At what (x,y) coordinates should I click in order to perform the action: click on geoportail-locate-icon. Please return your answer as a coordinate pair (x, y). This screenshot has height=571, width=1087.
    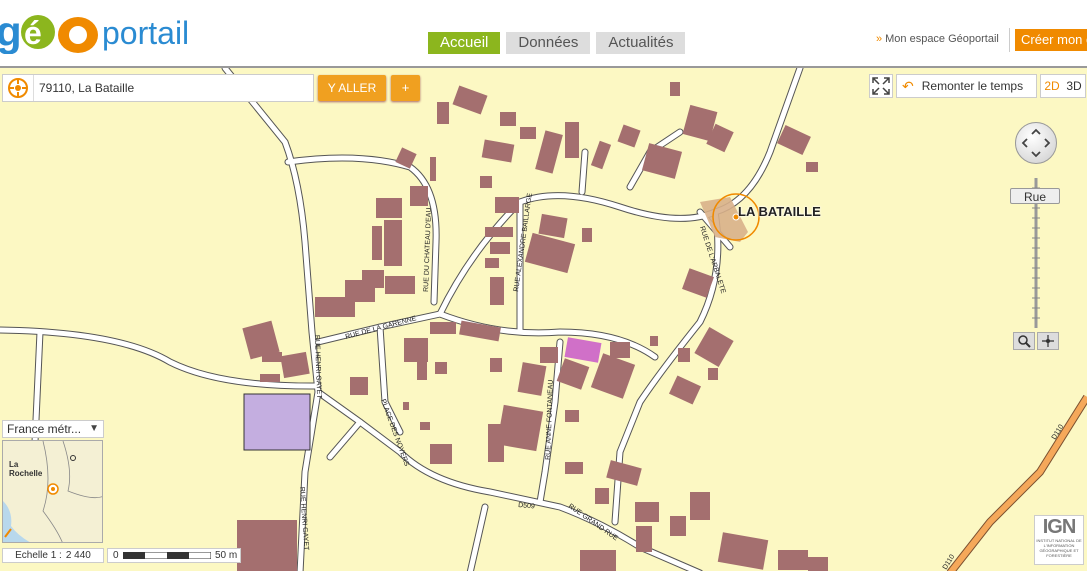
    Looking at the image, I should click on (18, 88).